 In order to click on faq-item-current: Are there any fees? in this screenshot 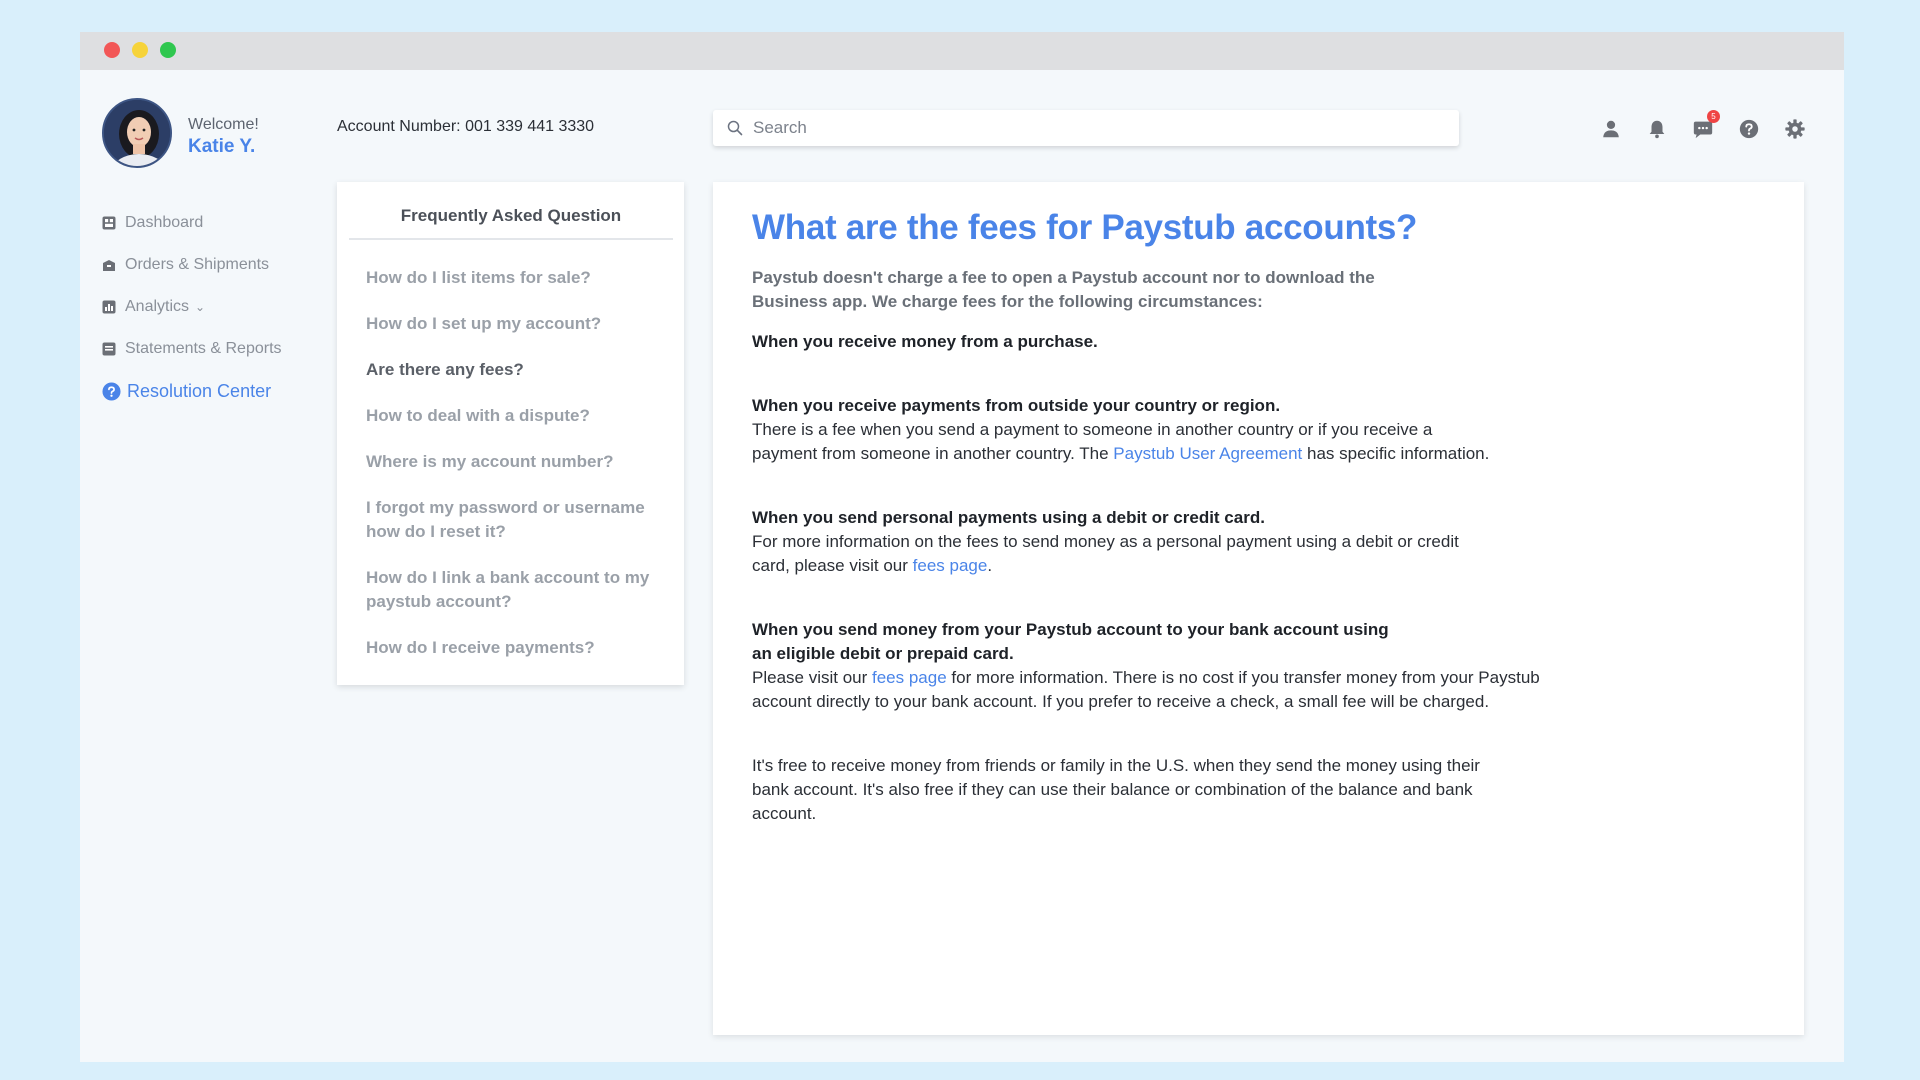, I will do `click(521, 370)`.